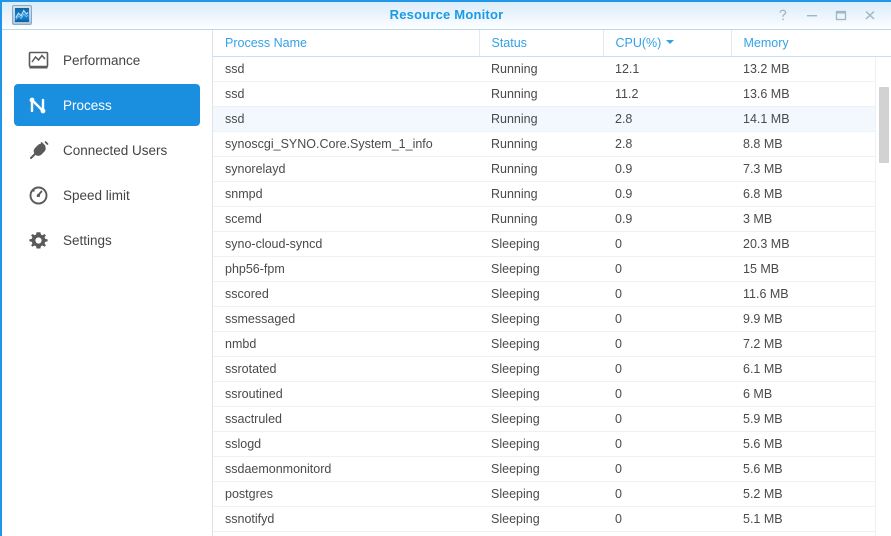  I want to click on column-header-memory: Memory, so click(811, 43).